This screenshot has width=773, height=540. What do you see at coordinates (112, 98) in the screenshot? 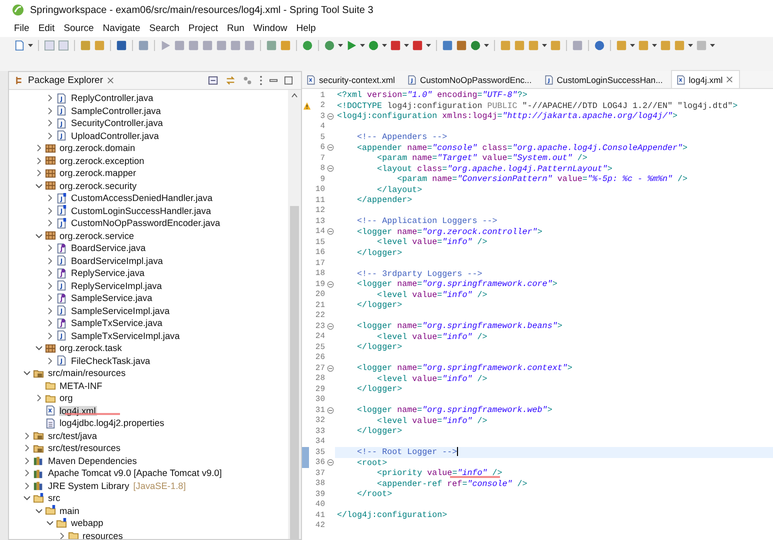
I see `tree-item: ReplyController.java` at bounding box center [112, 98].